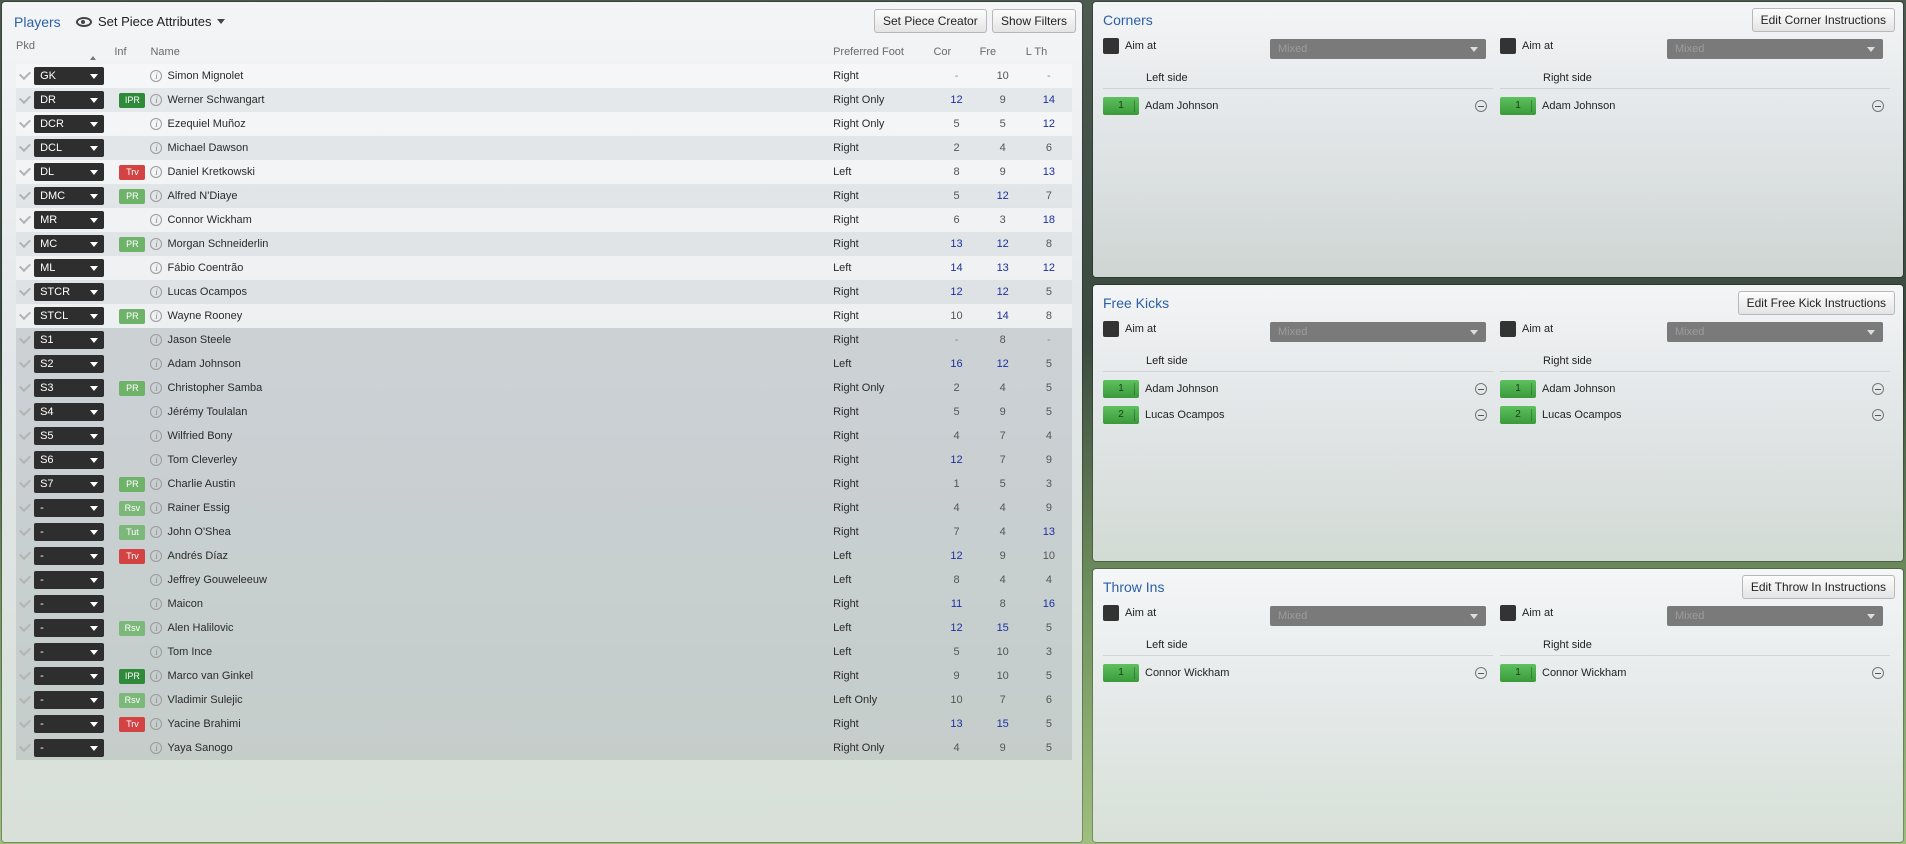  I want to click on position-dropdown: S3, so click(69, 388).